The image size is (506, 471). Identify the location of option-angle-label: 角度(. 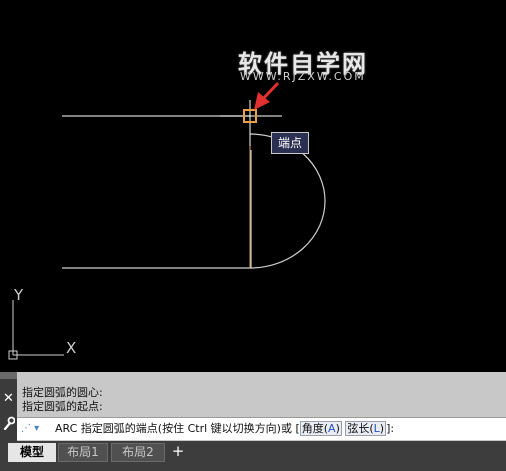
(315, 428).